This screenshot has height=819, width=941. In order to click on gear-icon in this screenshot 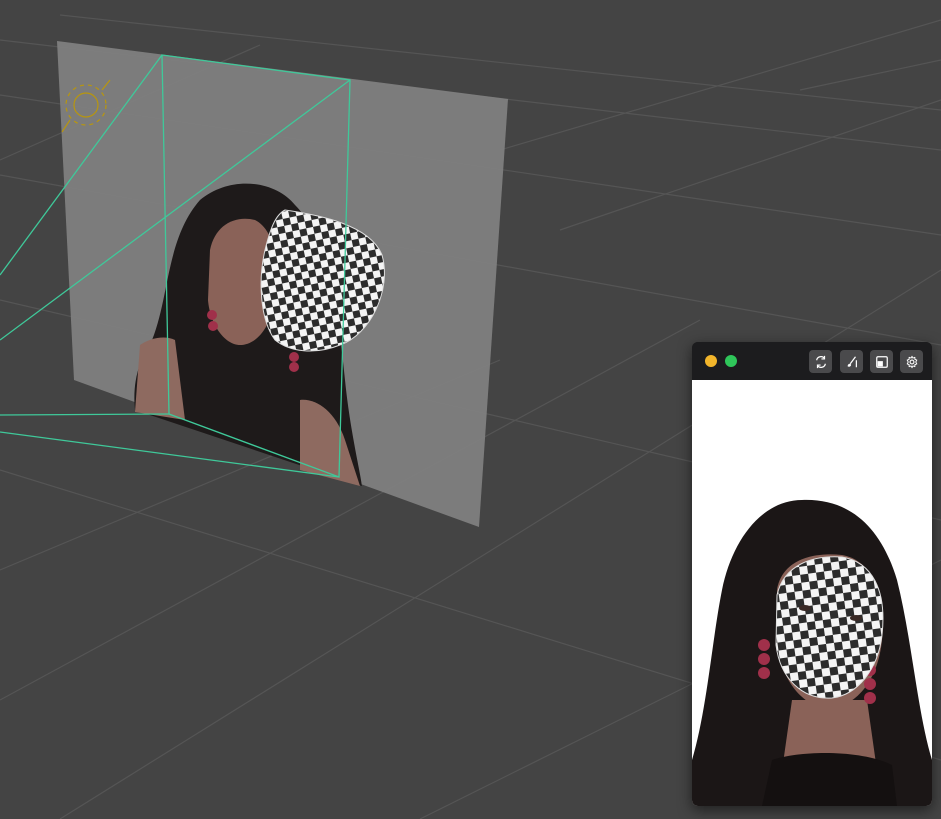, I will do `click(911, 361)`.